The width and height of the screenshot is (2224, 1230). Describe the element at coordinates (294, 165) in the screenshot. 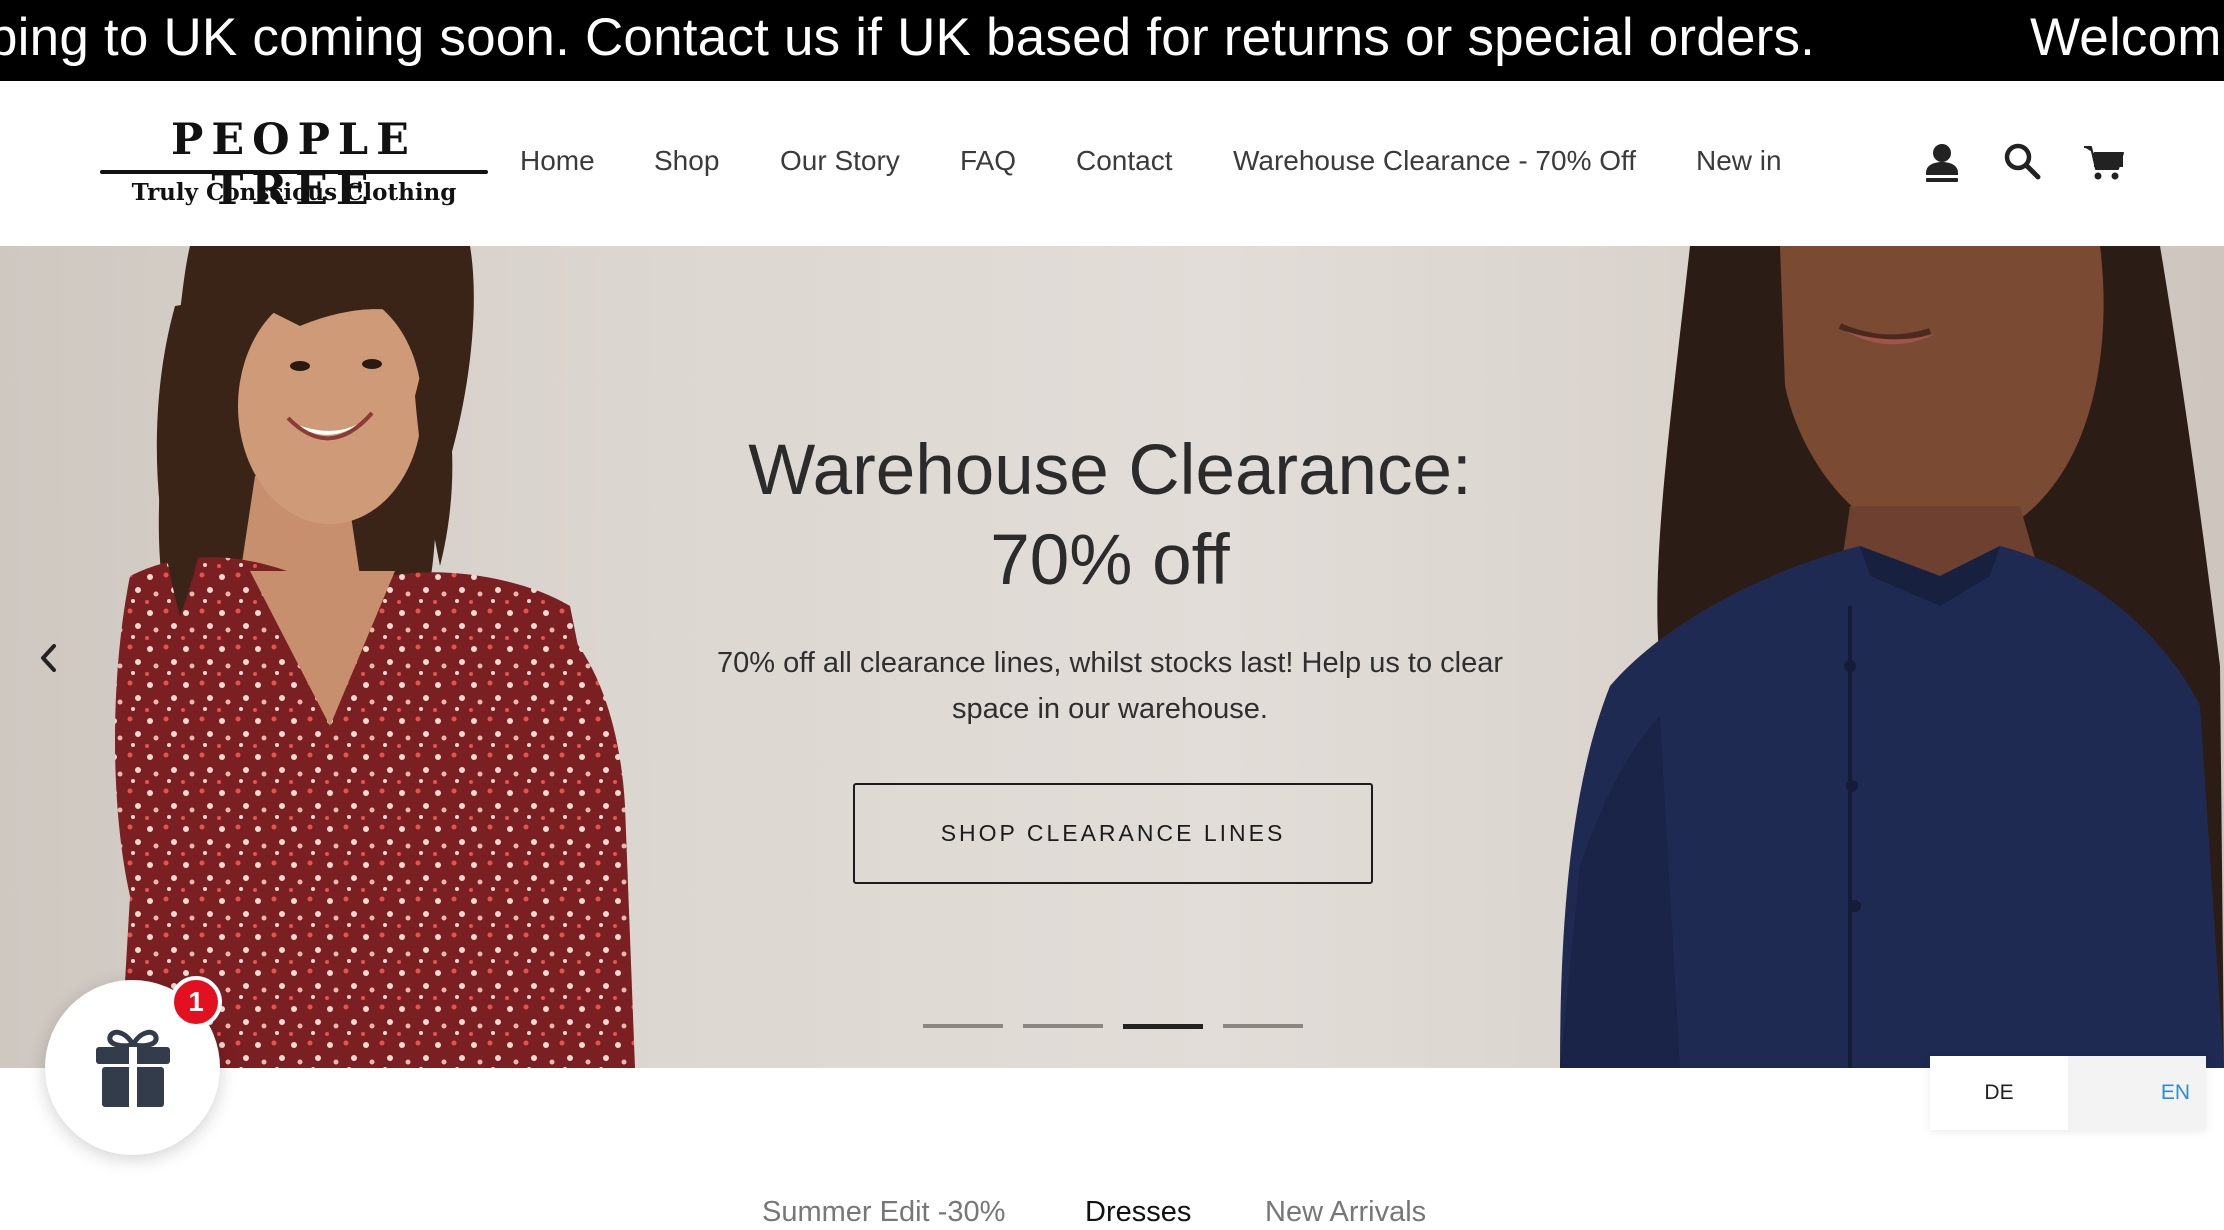

I see `logo: PEOPLE TREE Truly Conscious Clothing` at that location.